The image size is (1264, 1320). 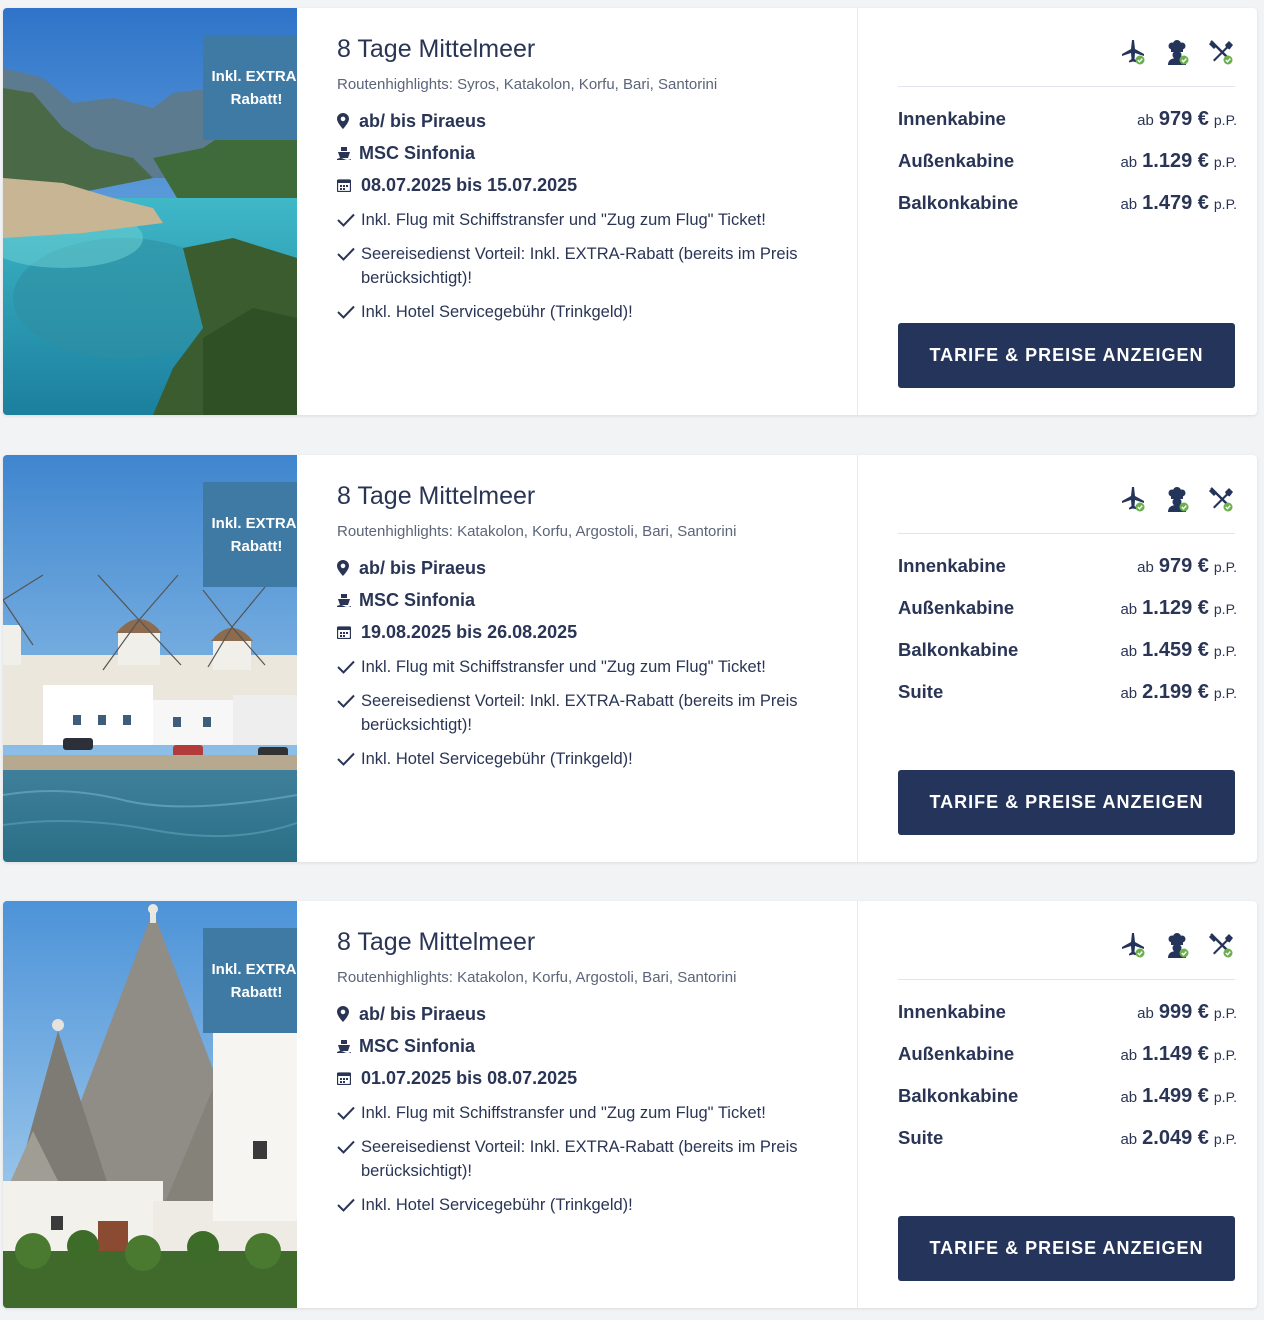 I want to click on cabin-price: 2.199 €, so click(x=1175, y=692).